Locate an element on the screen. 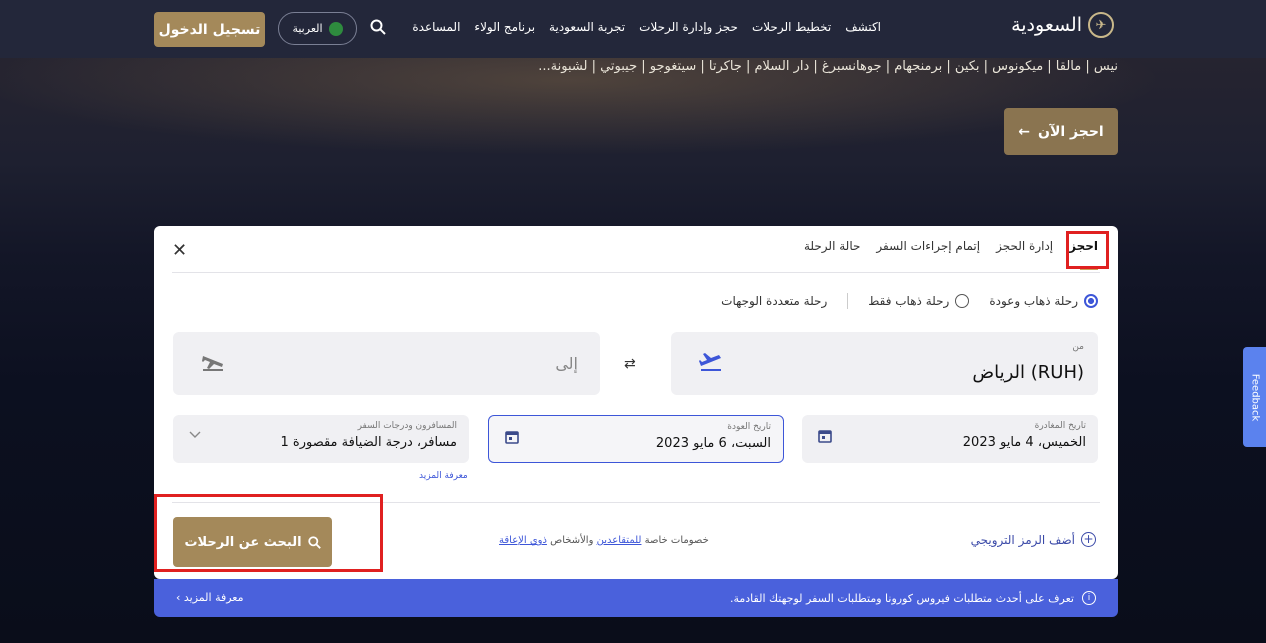  origin-field: من الرياض (RUH) is located at coordinates (884, 363).